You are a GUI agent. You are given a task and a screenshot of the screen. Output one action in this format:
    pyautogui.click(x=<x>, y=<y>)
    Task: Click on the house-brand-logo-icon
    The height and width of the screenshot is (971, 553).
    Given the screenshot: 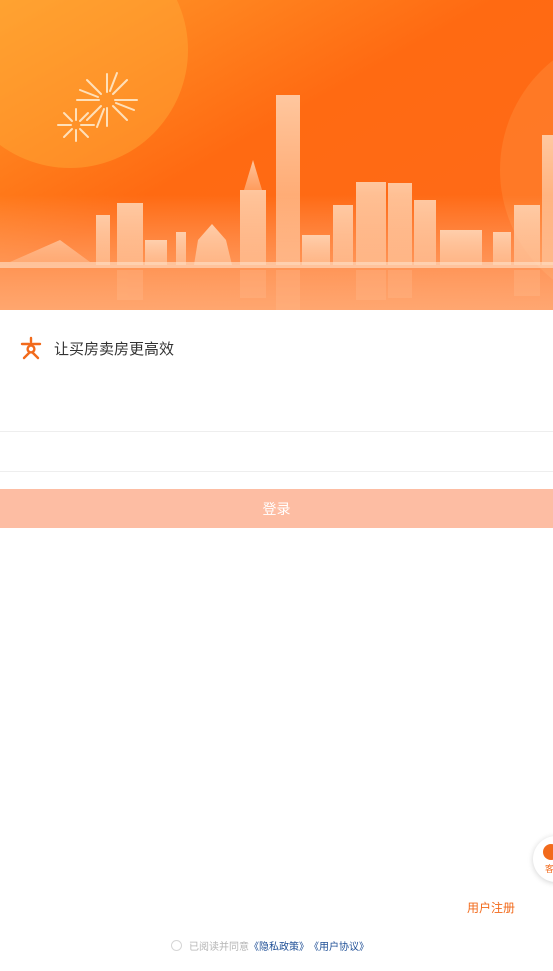 What is the action you would take?
    pyautogui.click(x=31, y=348)
    